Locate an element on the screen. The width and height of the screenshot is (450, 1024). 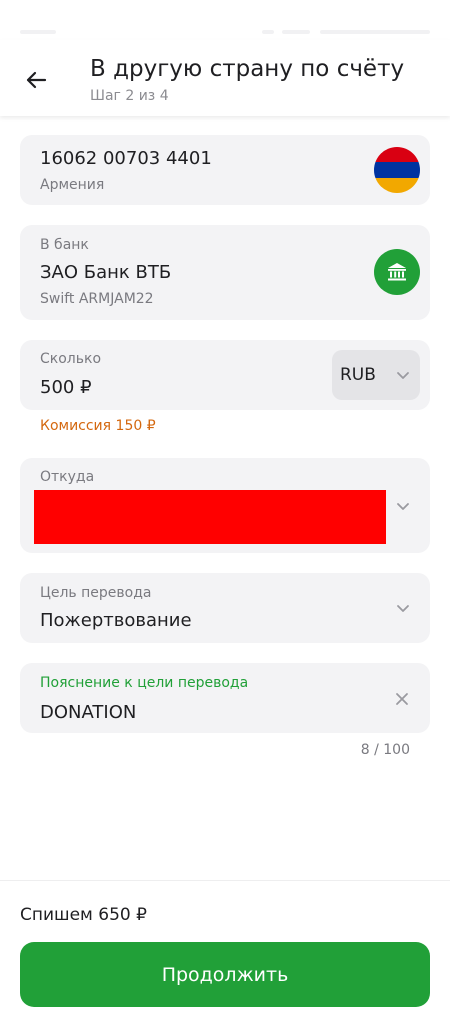
back-button is located at coordinates (36, 80).